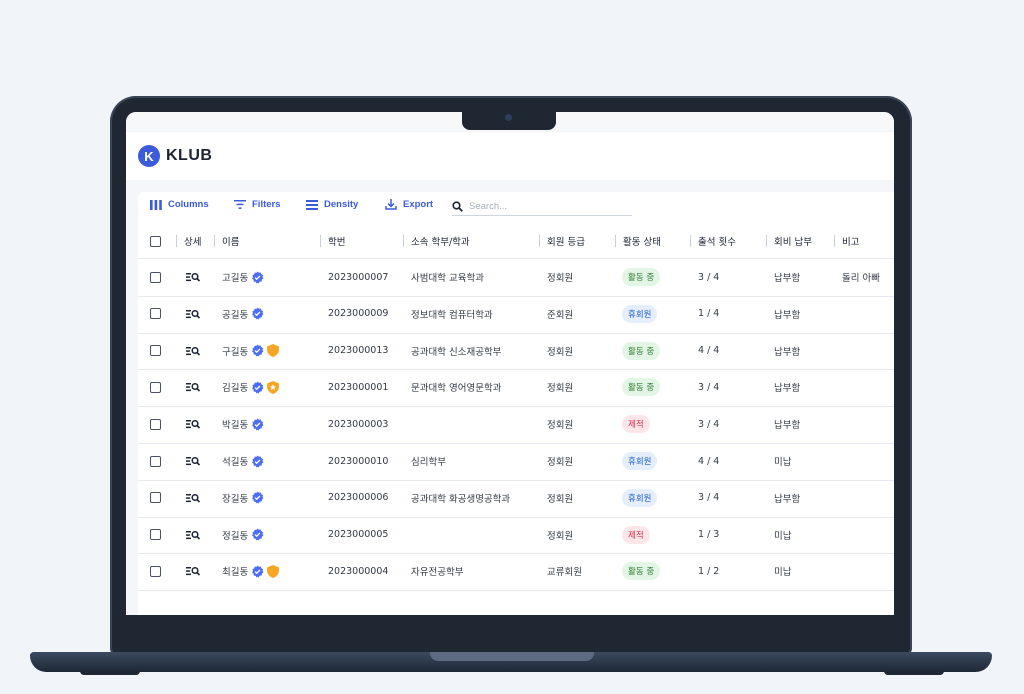  Describe the element at coordinates (516, 572) in the screenshot. I see `table-row: 최길동 2023000004 자유전공학부 교류회원 활동 중 1 / 2 미납` at that location.